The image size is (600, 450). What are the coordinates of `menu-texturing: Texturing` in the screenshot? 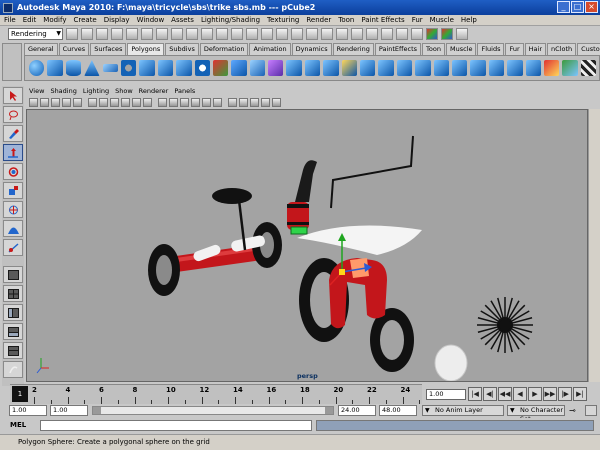 It's located at (283, 20).